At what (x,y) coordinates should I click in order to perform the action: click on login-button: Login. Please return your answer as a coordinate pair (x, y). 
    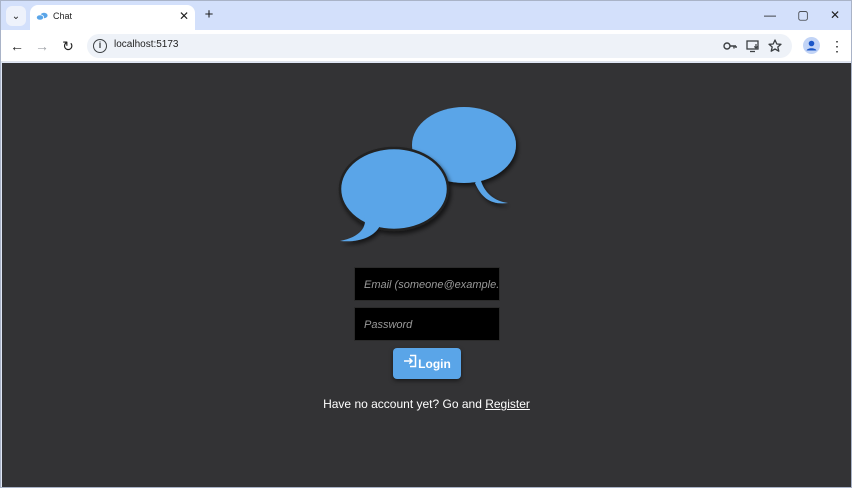
    Looking at the image, I should click on (427, 363).